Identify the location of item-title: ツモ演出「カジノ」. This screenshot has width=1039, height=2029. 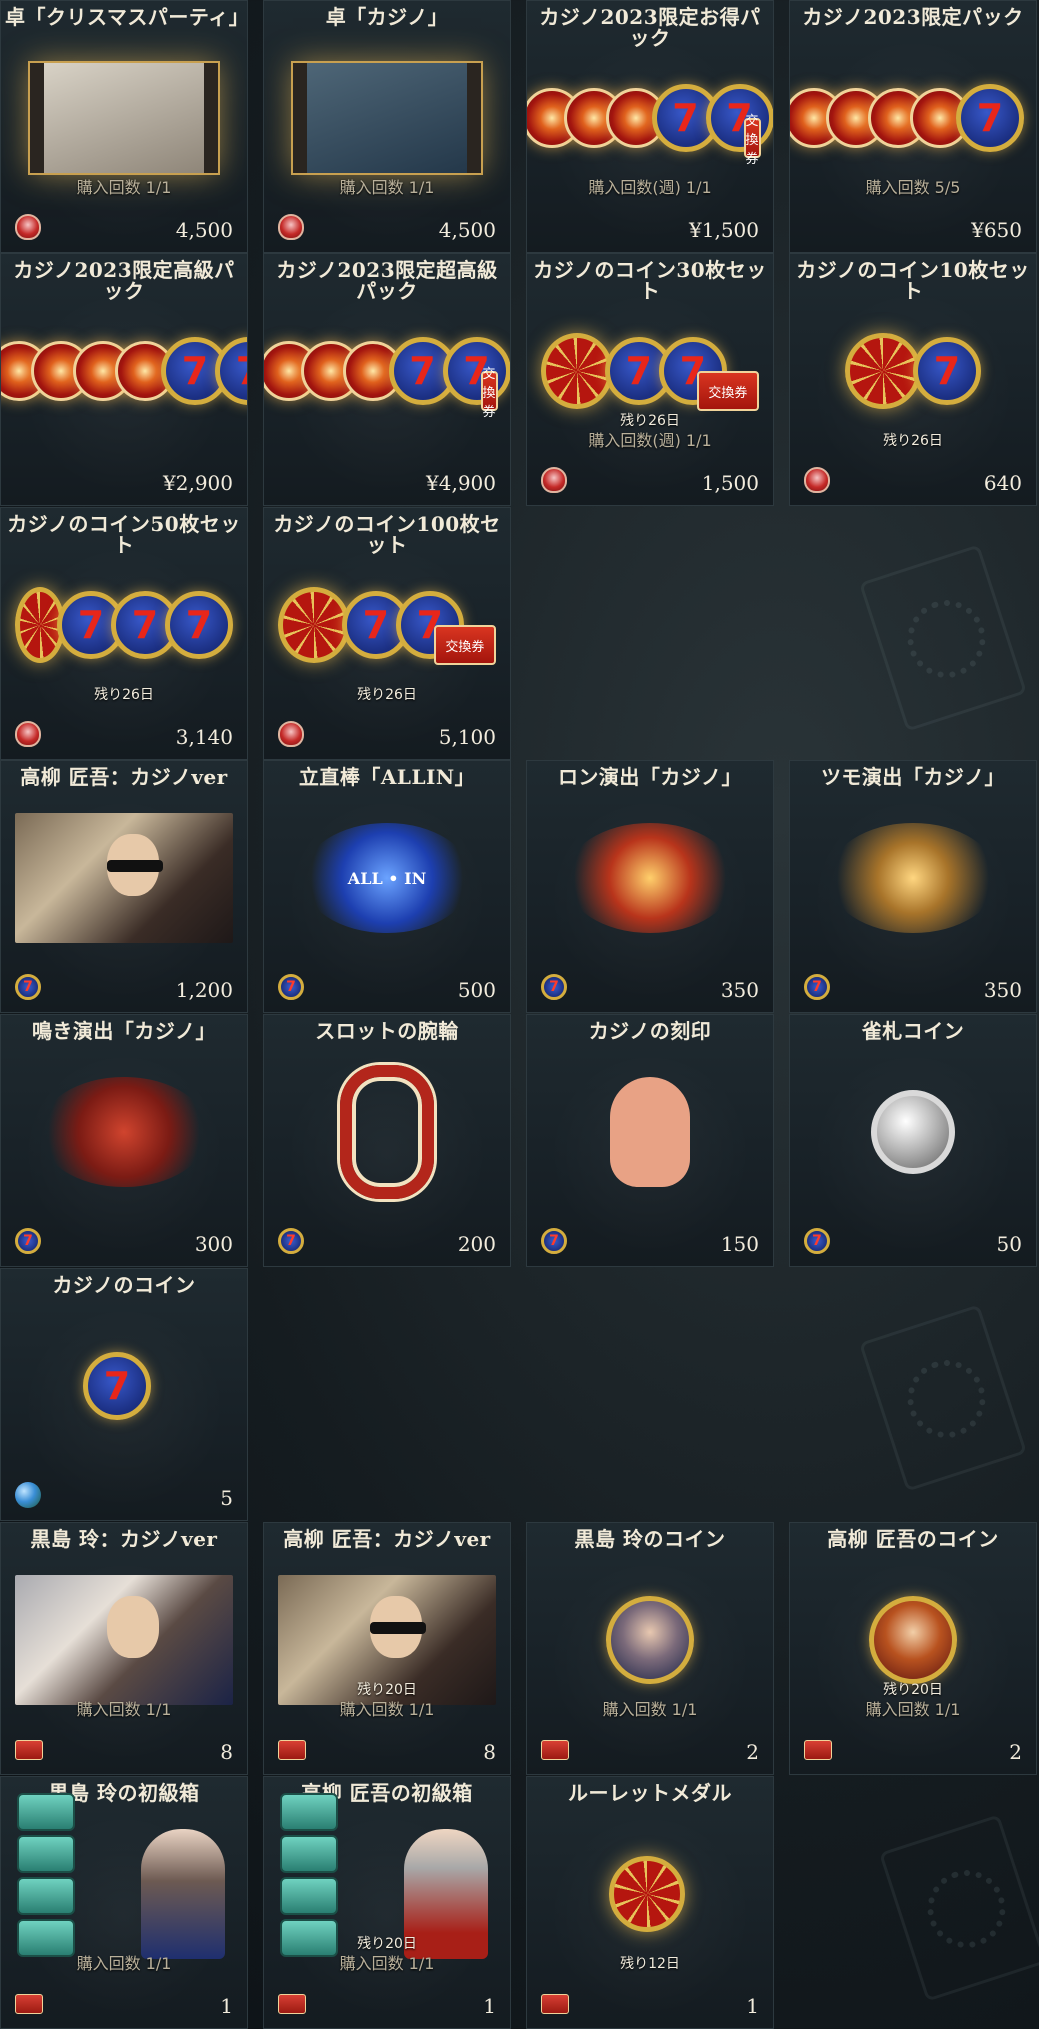
(913, 777).